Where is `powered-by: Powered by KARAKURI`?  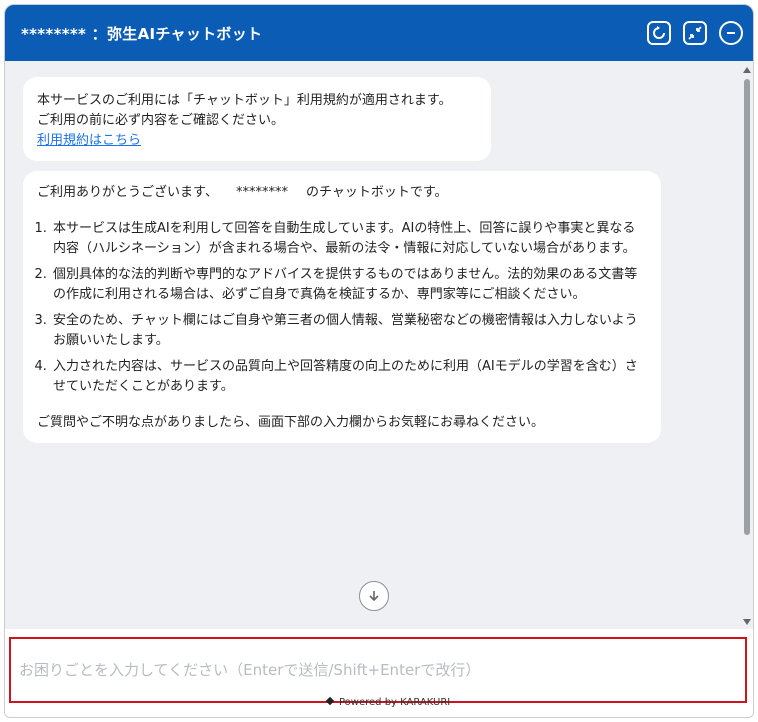 powered-by: Powered by KARAKURI is located at coordinates (387, 702).